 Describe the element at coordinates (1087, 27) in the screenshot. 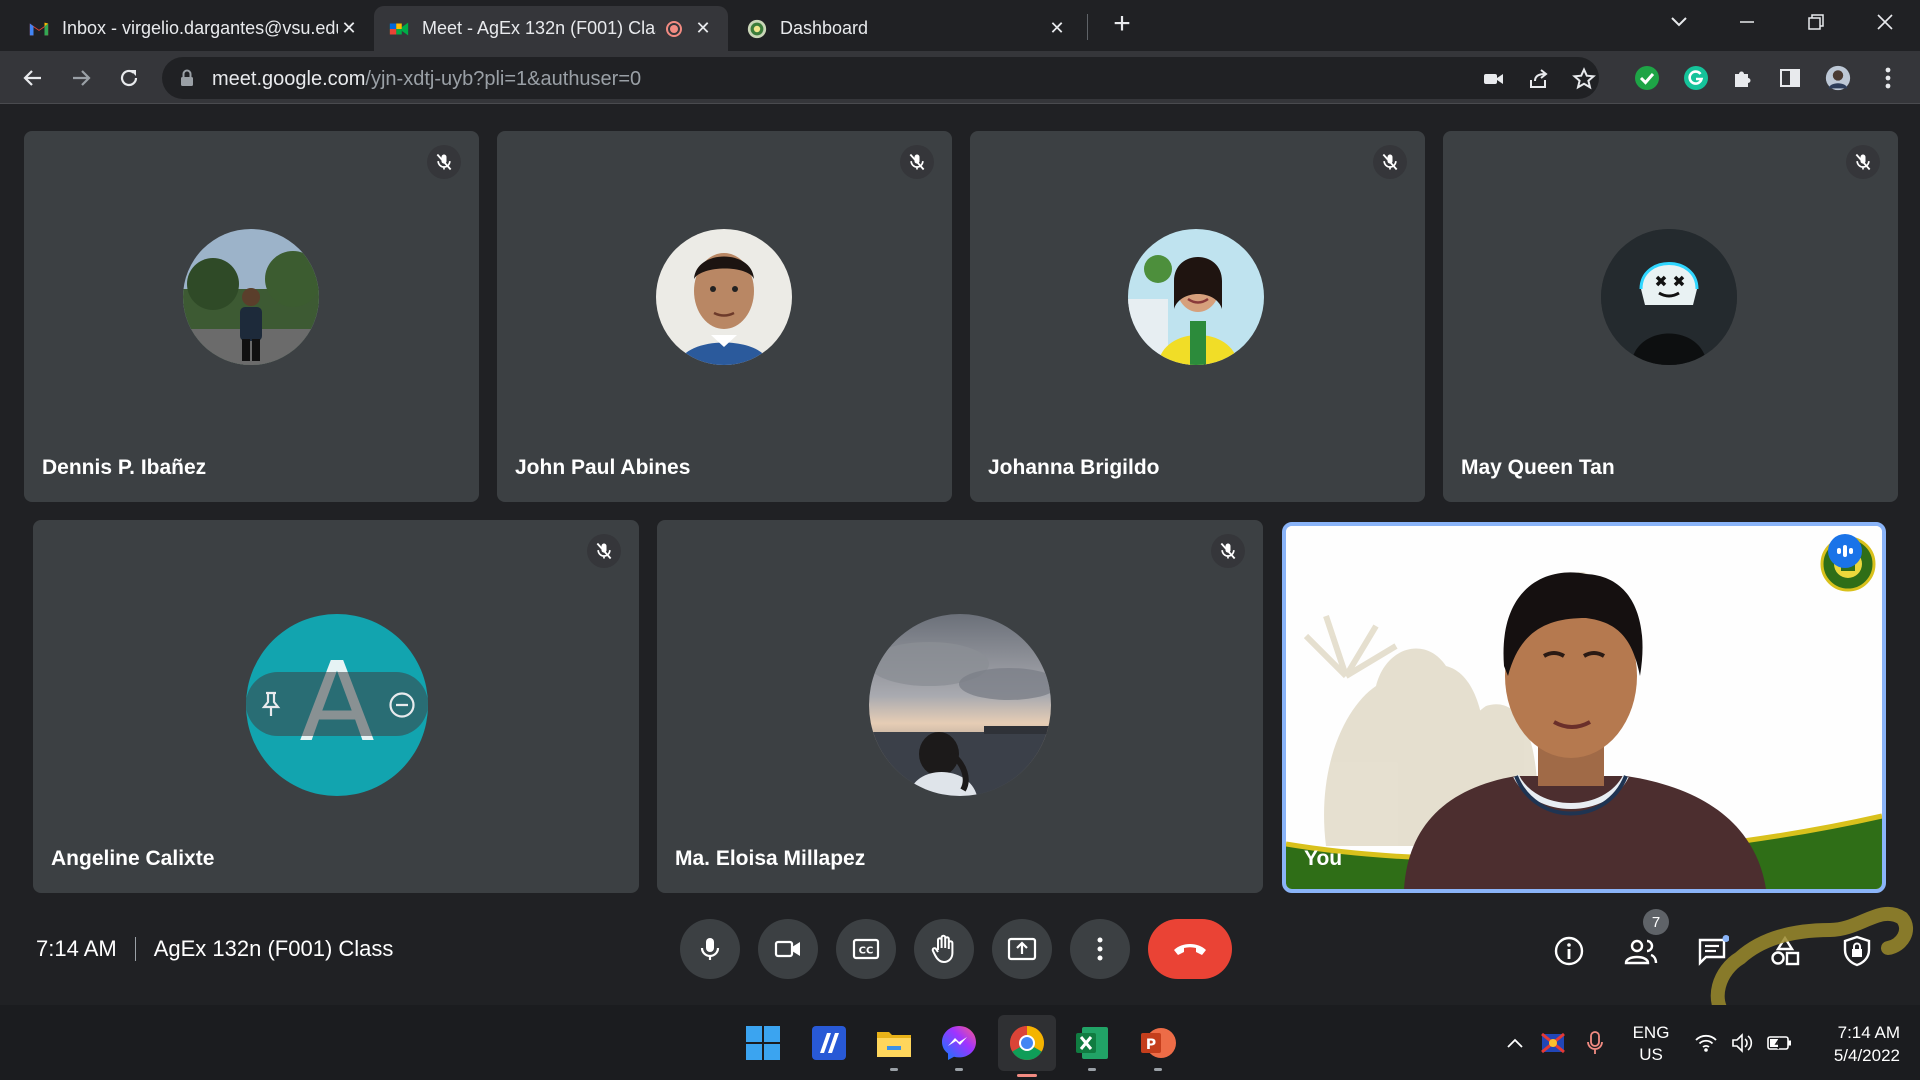

I see `tab-separator` at that location.